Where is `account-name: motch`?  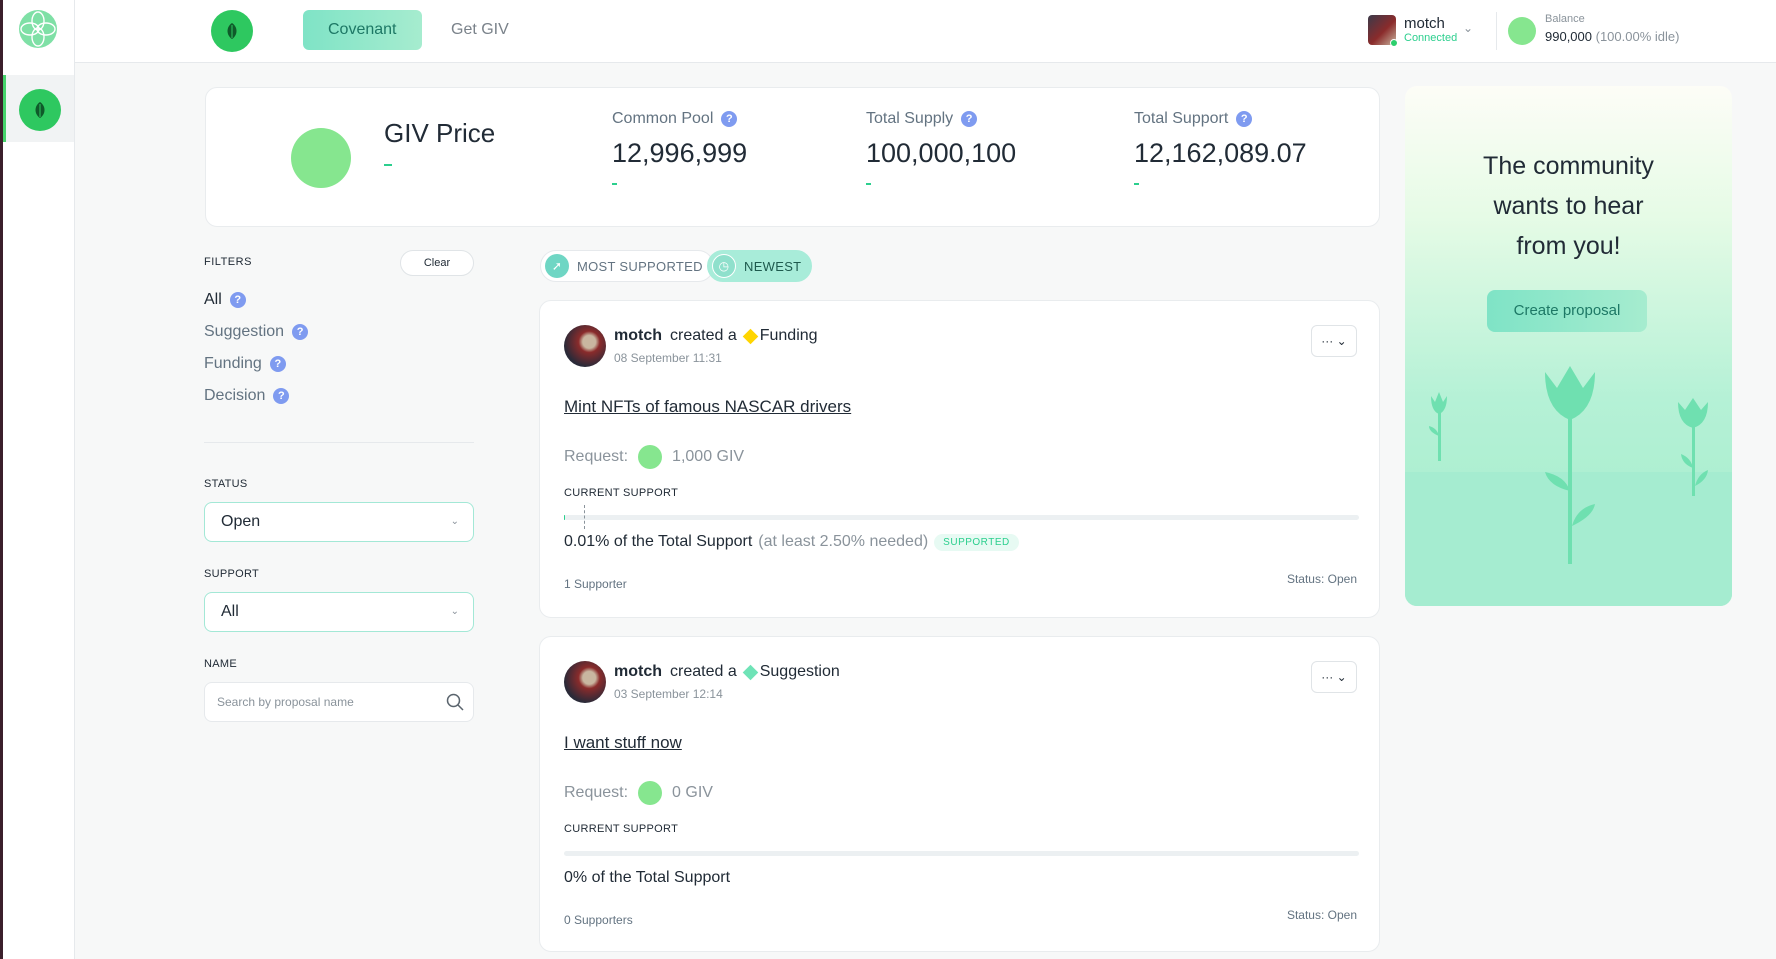
account-name: motch is located at coordinates (1424, 23).